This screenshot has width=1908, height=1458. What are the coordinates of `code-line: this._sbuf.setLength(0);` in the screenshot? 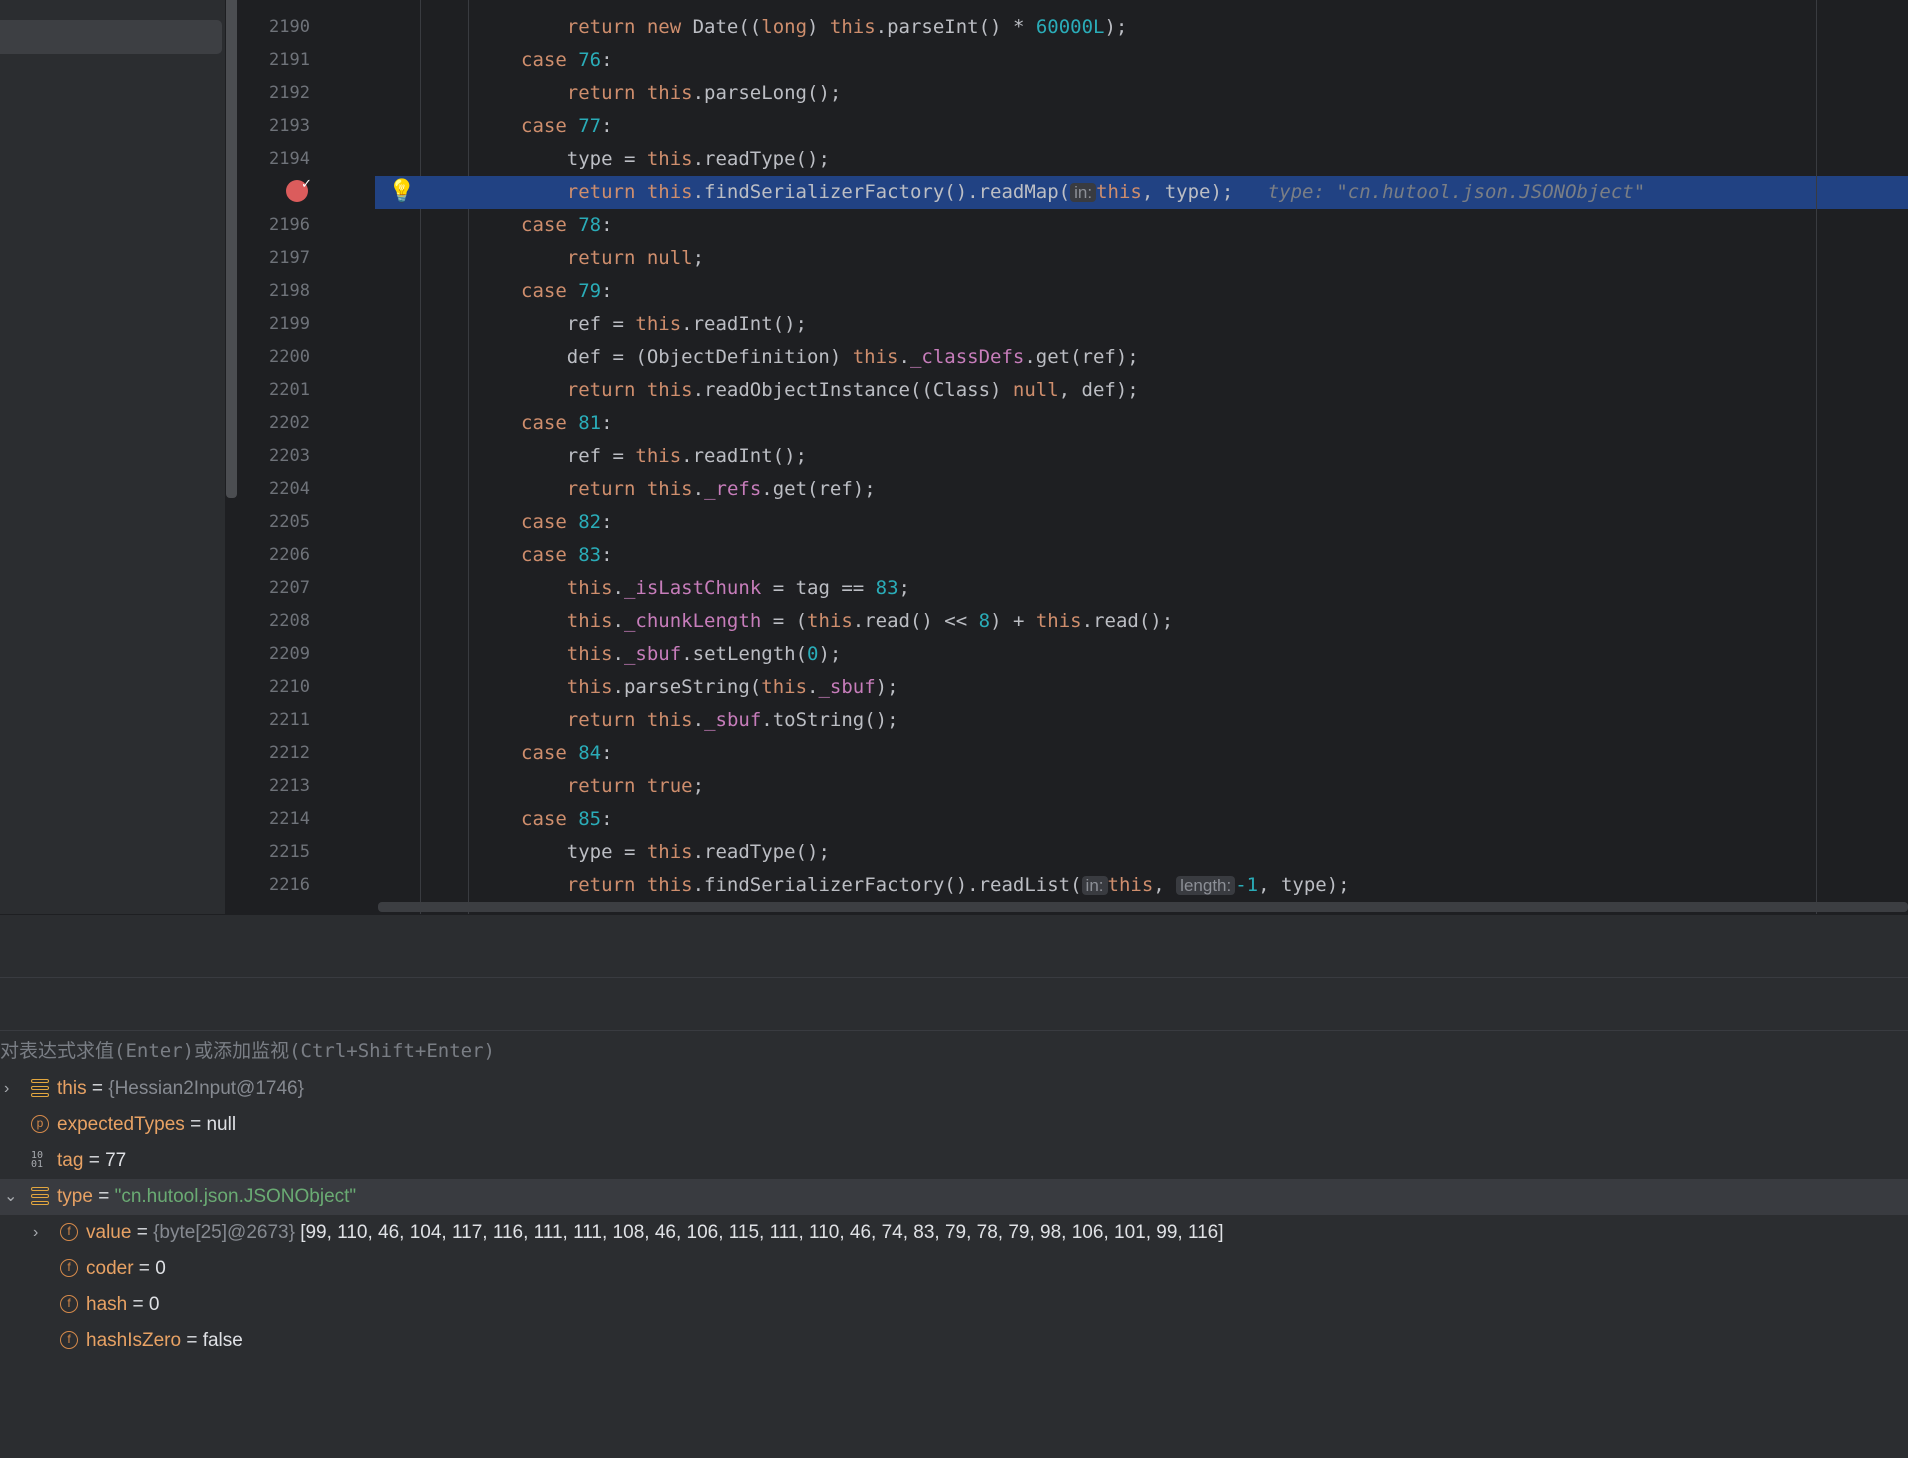 It's located at (1141, 654).